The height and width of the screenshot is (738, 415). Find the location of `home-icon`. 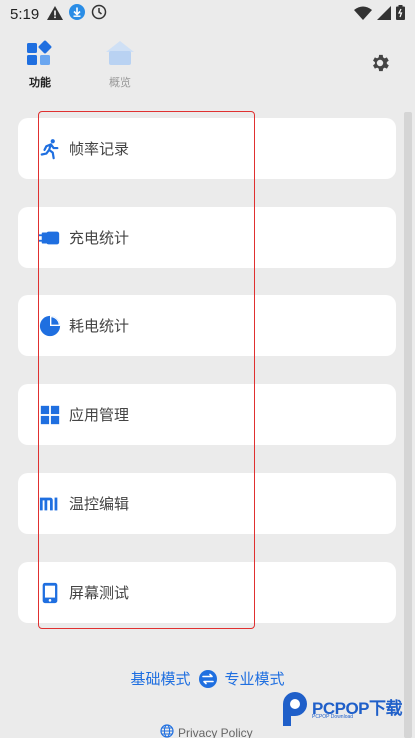

home-icon is located at coordinates (120, 55).